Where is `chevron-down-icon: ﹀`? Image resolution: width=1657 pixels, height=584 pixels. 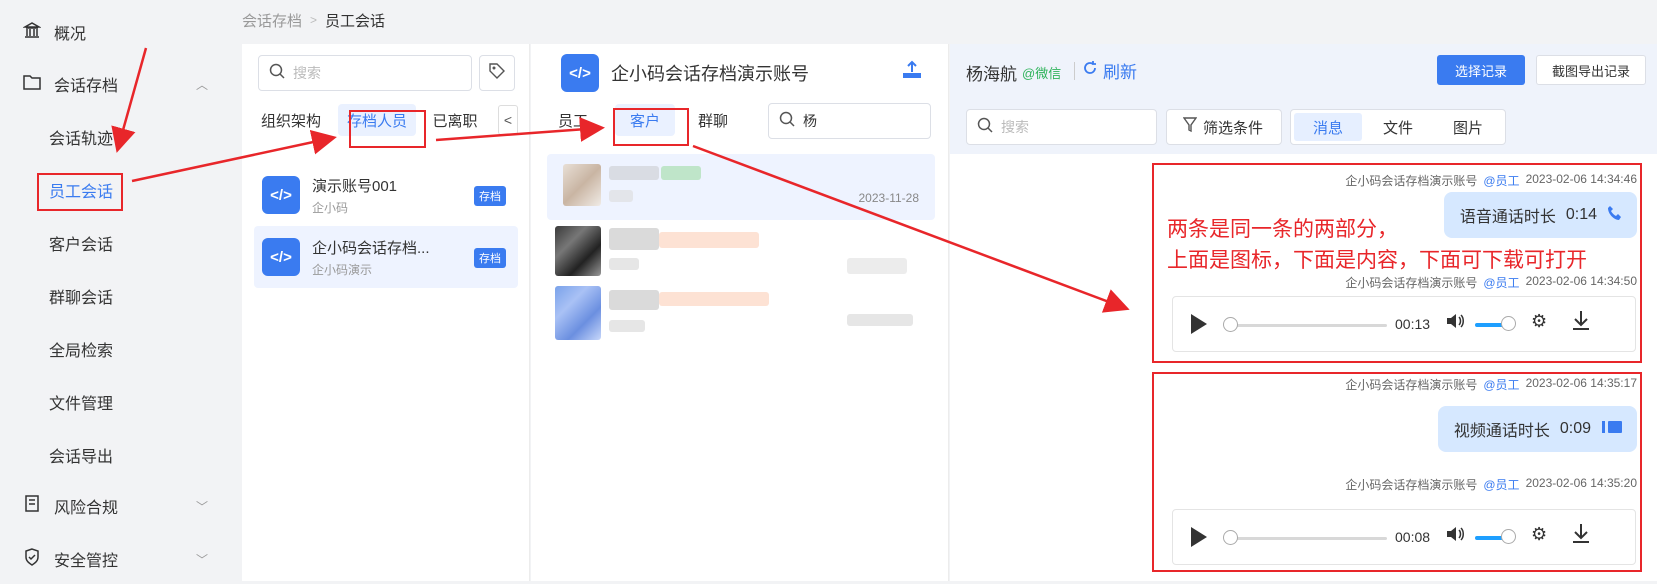 chevron-down-icon: ﹀ is located at coordinates (201, 559).